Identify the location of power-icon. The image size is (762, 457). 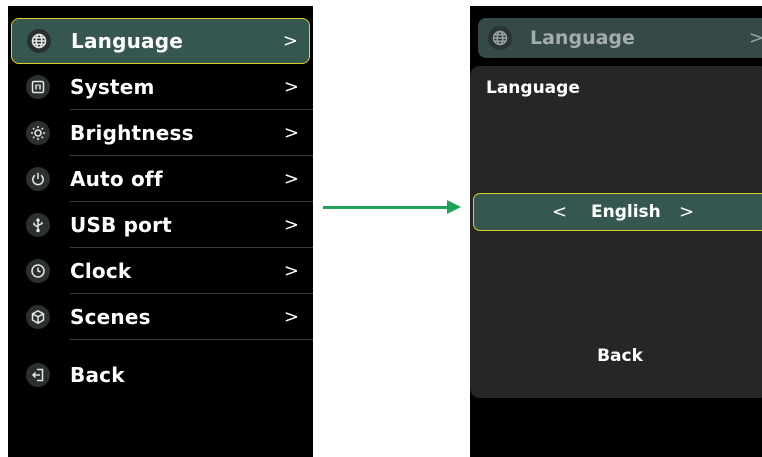
(38, 179).